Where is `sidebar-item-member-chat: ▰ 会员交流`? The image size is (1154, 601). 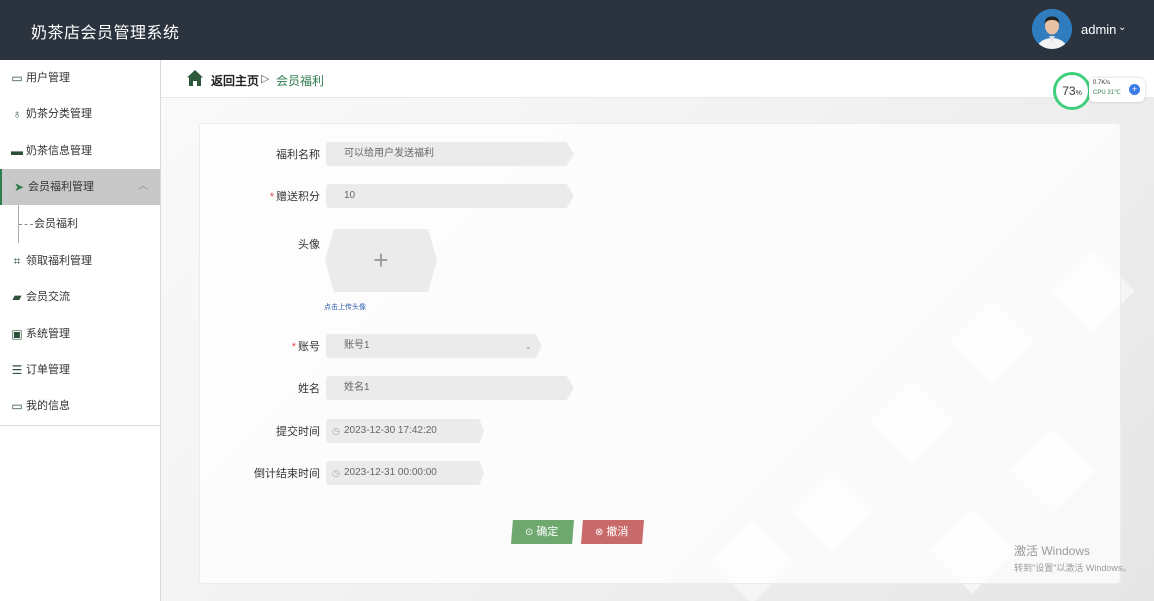
sidebar-item-member-chat: ▰ 会员交流 is located at coordinates (80, 297).